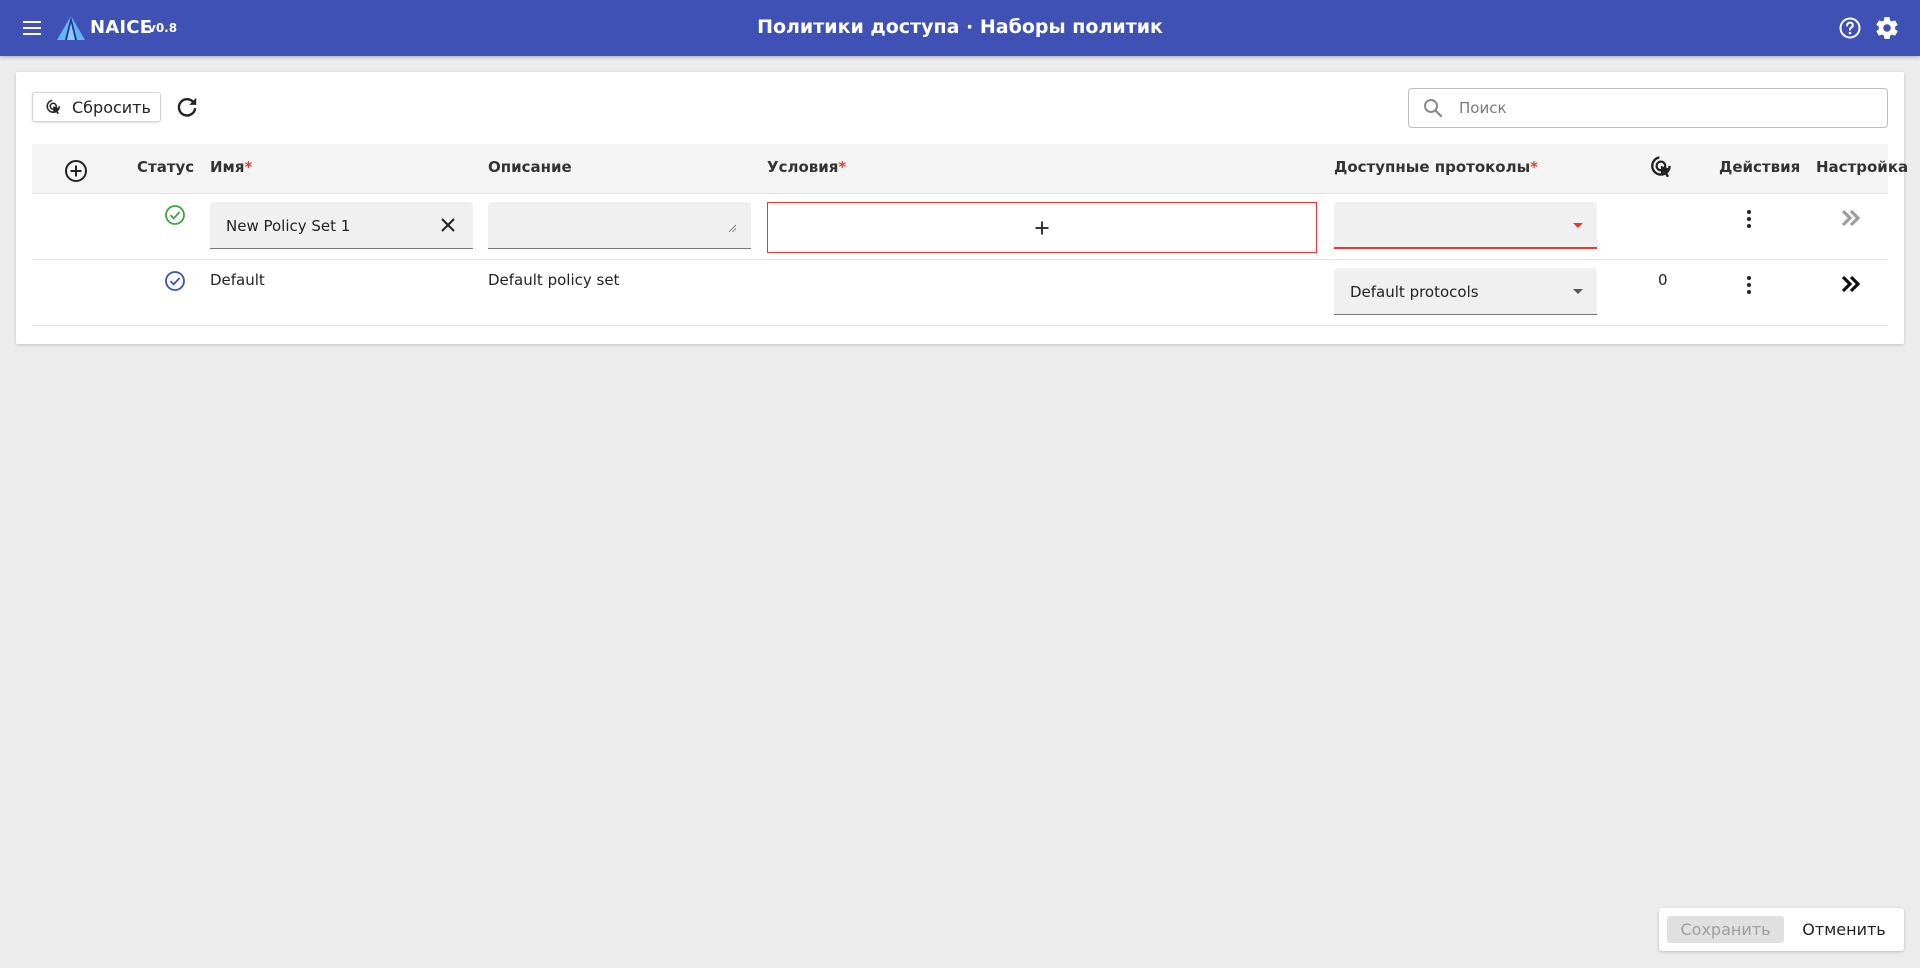 Image resolution: width=1920 pixels, height=968 pixels. I want to click on policy-name: Default, so click(237, 280).